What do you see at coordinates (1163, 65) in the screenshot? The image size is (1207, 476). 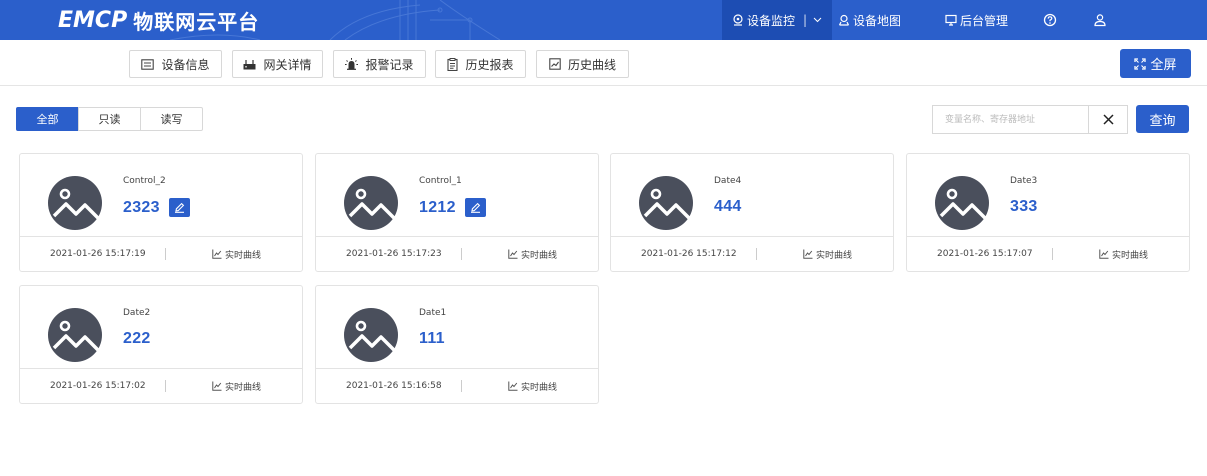 I see `fullscreen-label: 全屏` at bounding box center [1163, 65].